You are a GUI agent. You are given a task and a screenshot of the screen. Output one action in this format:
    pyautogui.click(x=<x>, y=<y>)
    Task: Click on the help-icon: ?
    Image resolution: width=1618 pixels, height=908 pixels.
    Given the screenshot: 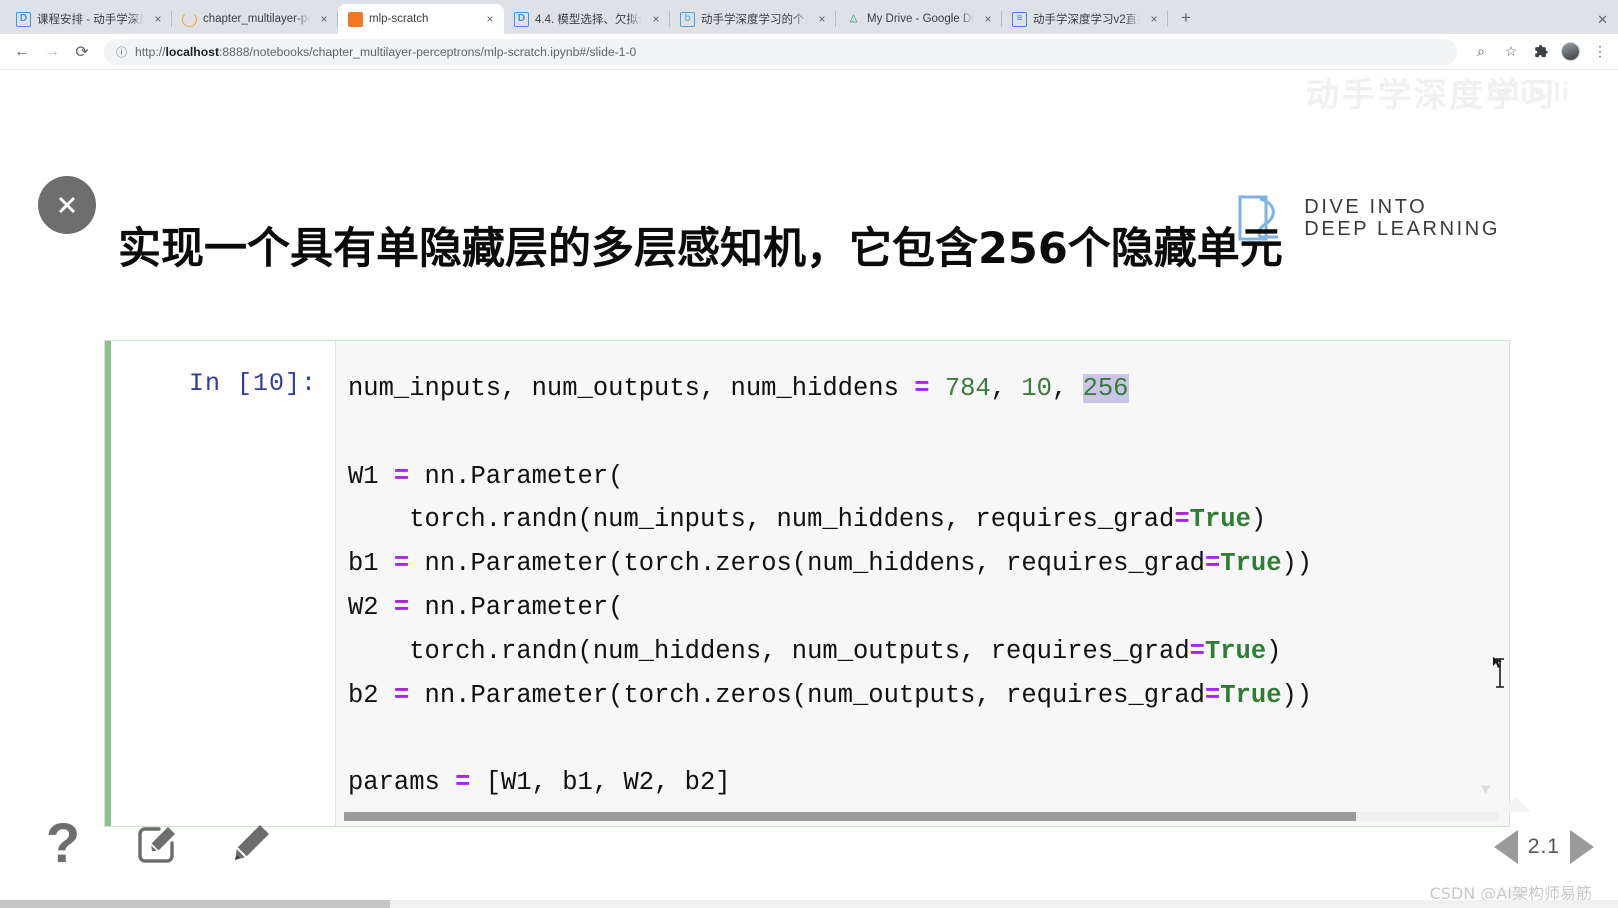 What is the action you would take?
    pyautogui.click(x=63, y=842)
    